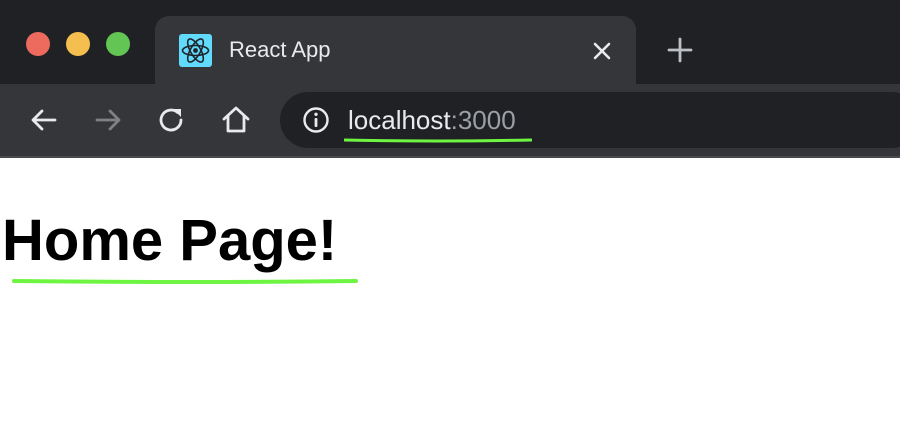 The image size is (900, 438). Describe the element at coordinates (78, 44) in the screenshot. I see `window-minimize-button` at that location.